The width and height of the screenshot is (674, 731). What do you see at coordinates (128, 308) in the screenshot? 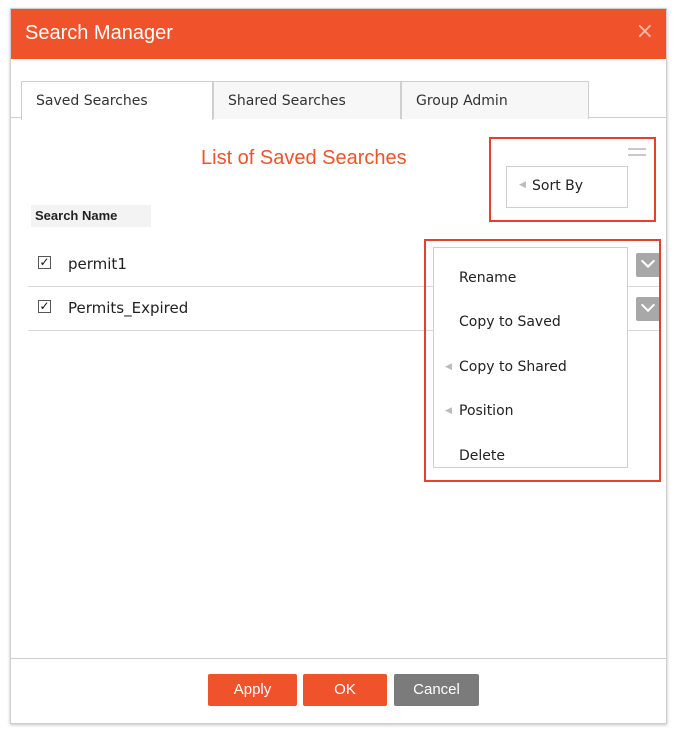
I see `search-name: Permits_Expired` at bounding box center [128, 308].